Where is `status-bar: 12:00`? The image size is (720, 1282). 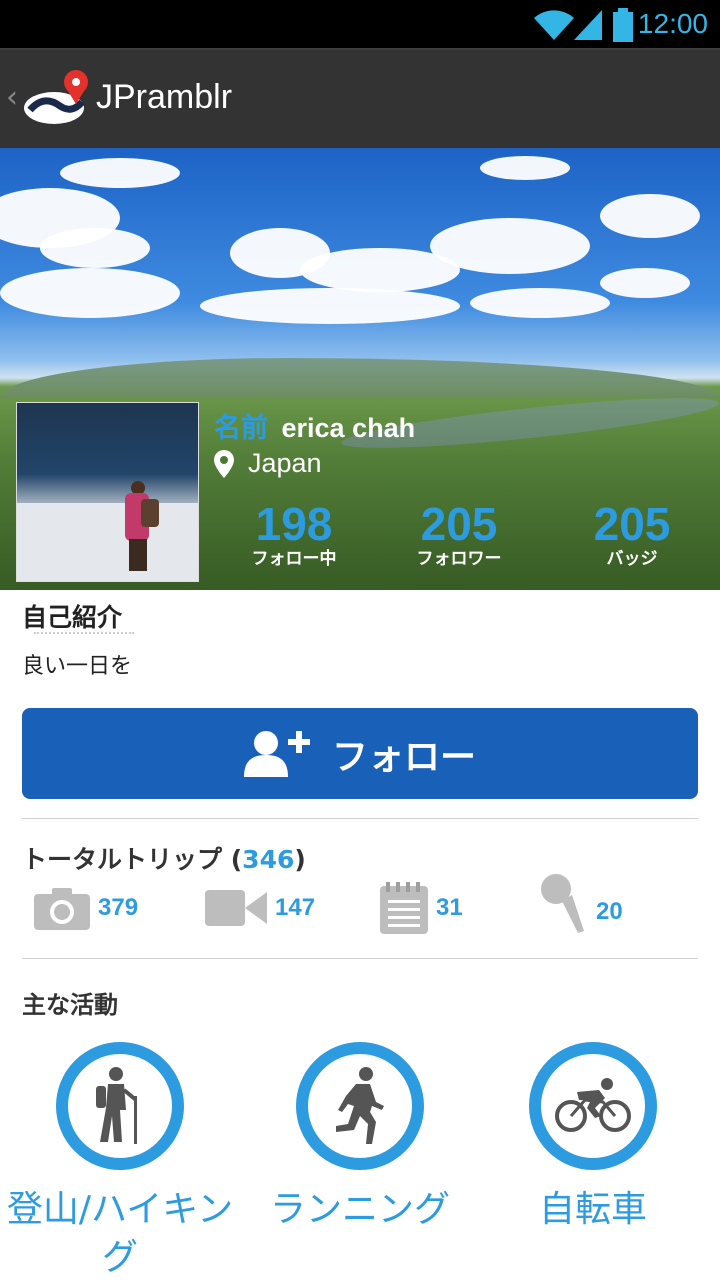 status-bar: 12:00 is located at coordinates (360, 24).